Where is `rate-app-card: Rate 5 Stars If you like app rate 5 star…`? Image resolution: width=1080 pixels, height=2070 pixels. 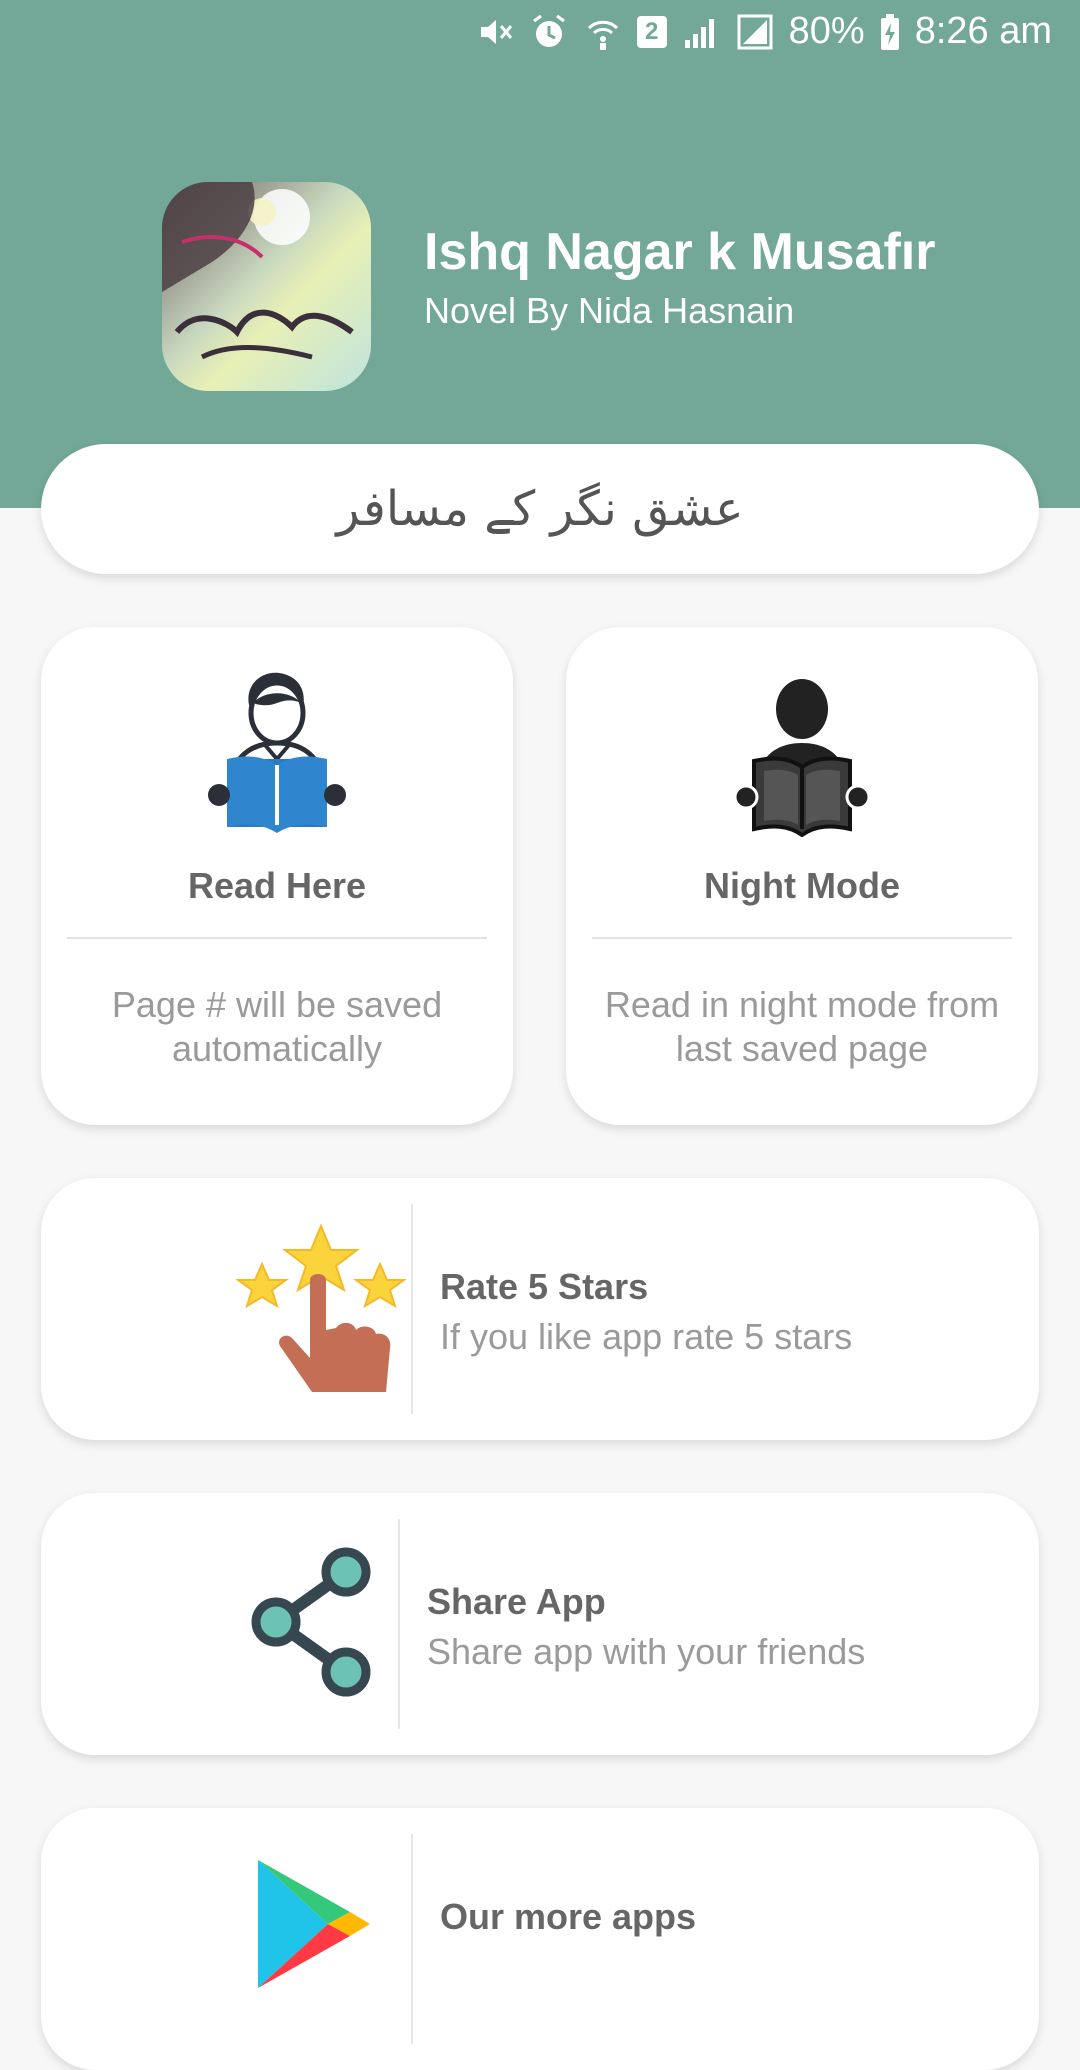
rate-app-card: Rate 5 Stars If you like app rate 5 star… is located at coordinates (540, 1309).